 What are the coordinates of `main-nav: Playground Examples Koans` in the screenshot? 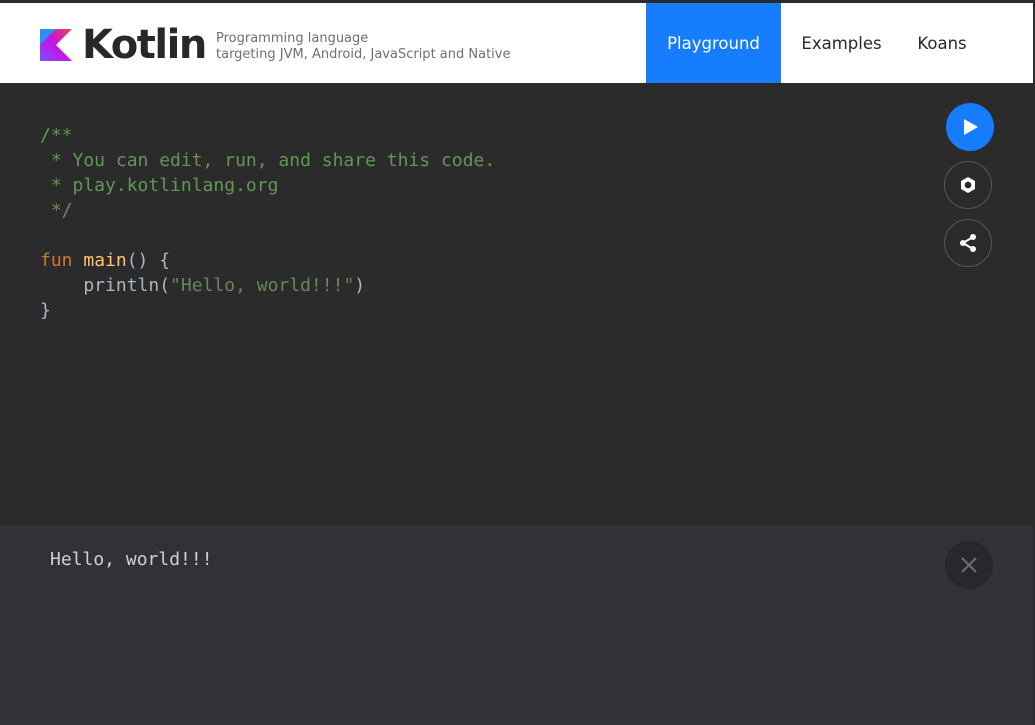 It's located at (814, 43).